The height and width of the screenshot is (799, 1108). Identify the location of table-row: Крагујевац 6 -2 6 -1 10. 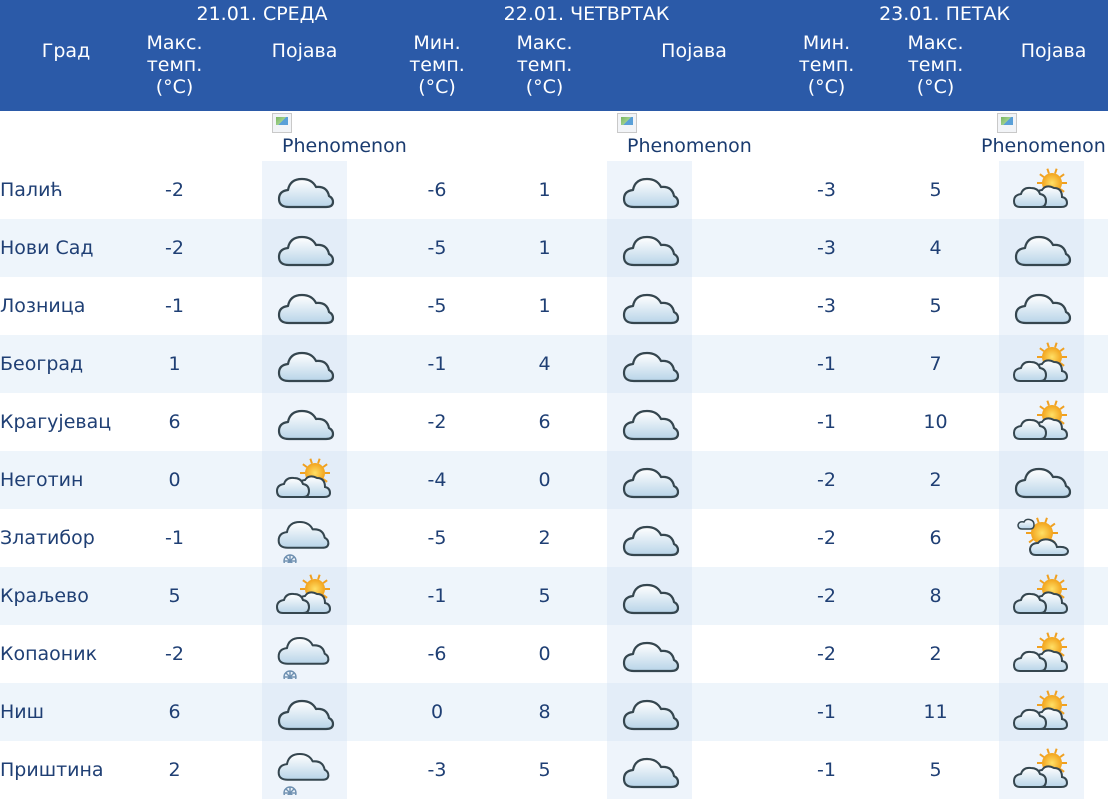
(554, 422).